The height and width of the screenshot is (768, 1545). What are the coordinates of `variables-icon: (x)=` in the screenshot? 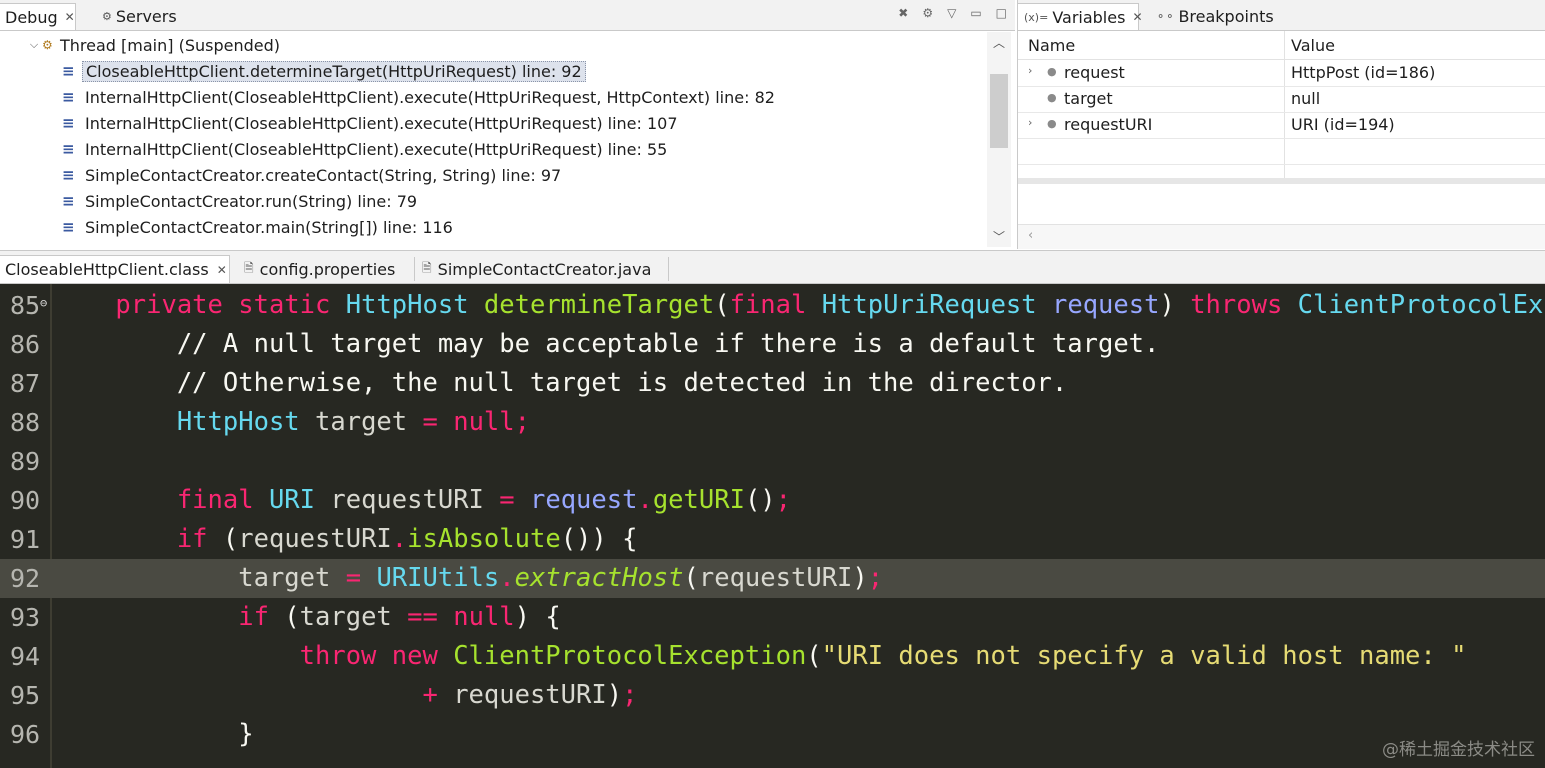 It's located at (1036, 17).